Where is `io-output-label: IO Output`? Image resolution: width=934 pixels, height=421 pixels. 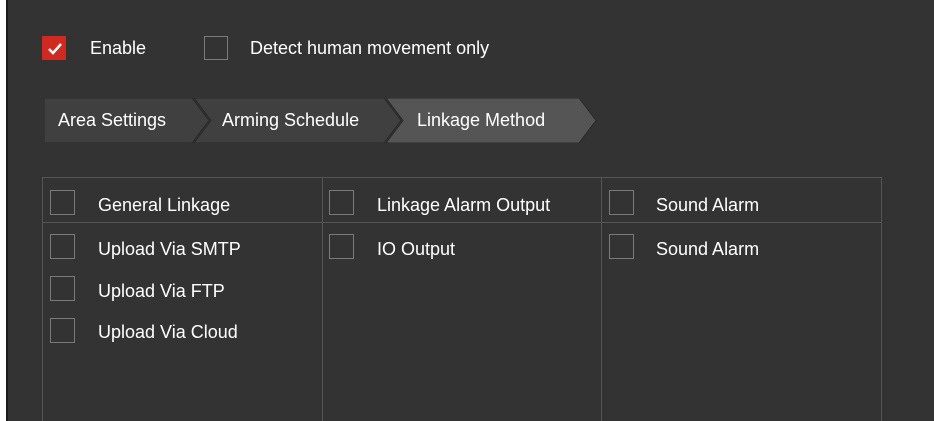 io-output-label: IO Output is located at coordinates (416, 249).